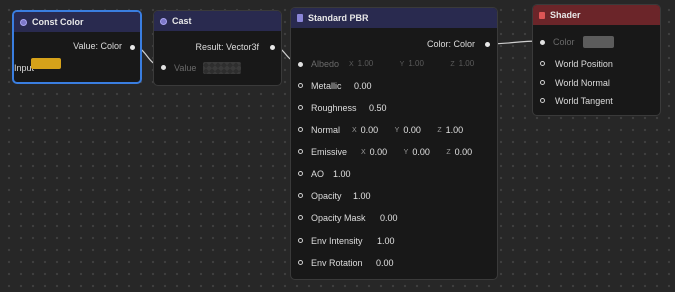 This screenshot has width=675, height=292. What do you see at coordinates (394, 18) in the screenshot?
I see `standard-pbr-header: Standard PBR` at bounding box center [394, 18].